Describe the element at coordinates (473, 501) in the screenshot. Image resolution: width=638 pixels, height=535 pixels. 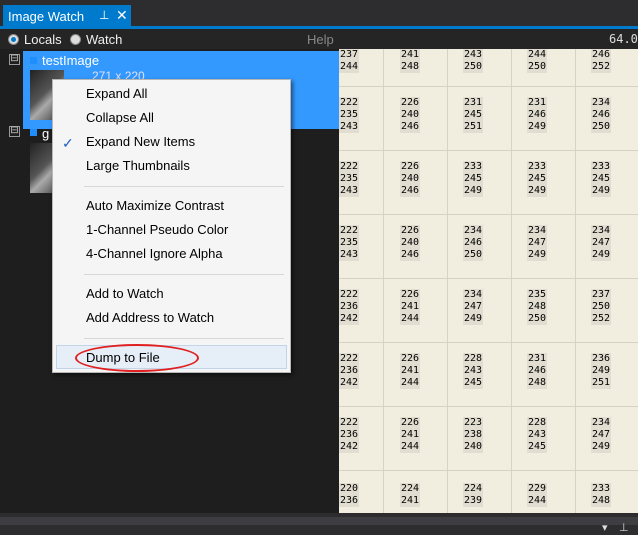
I see `pixel-channel-value: 239` at that location.